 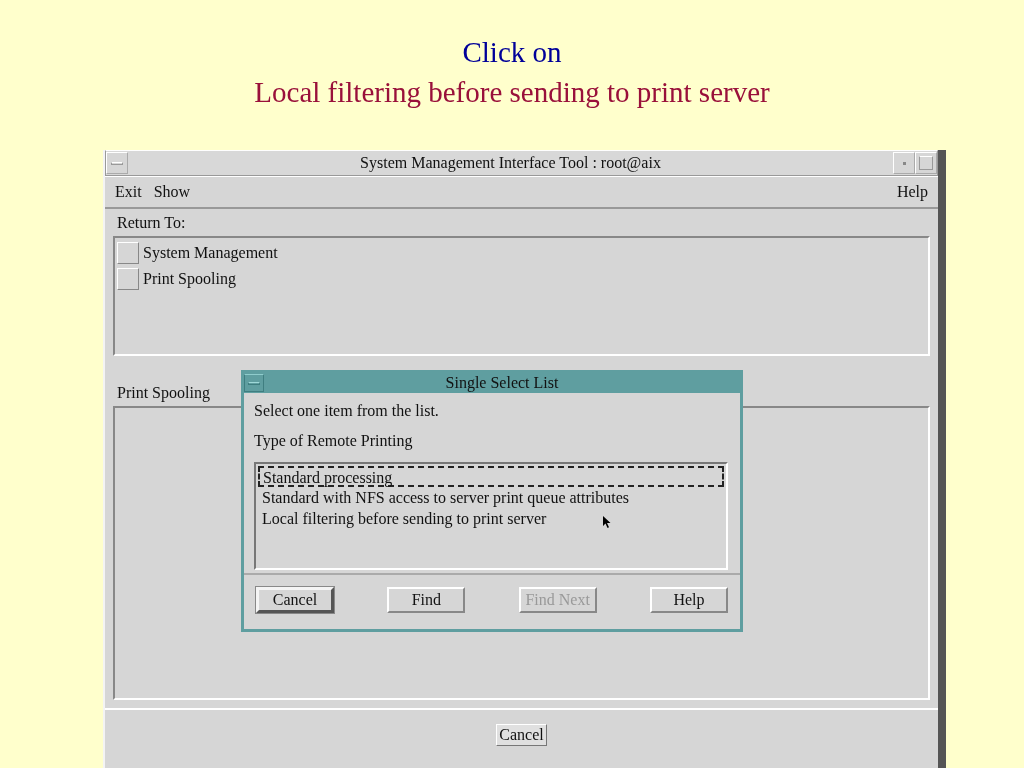 What do you see at coordinates (510, 163) in the screenshot?
I see `window-title: System Management Interface Tool : root@aix` at bounding box center [510, 163].